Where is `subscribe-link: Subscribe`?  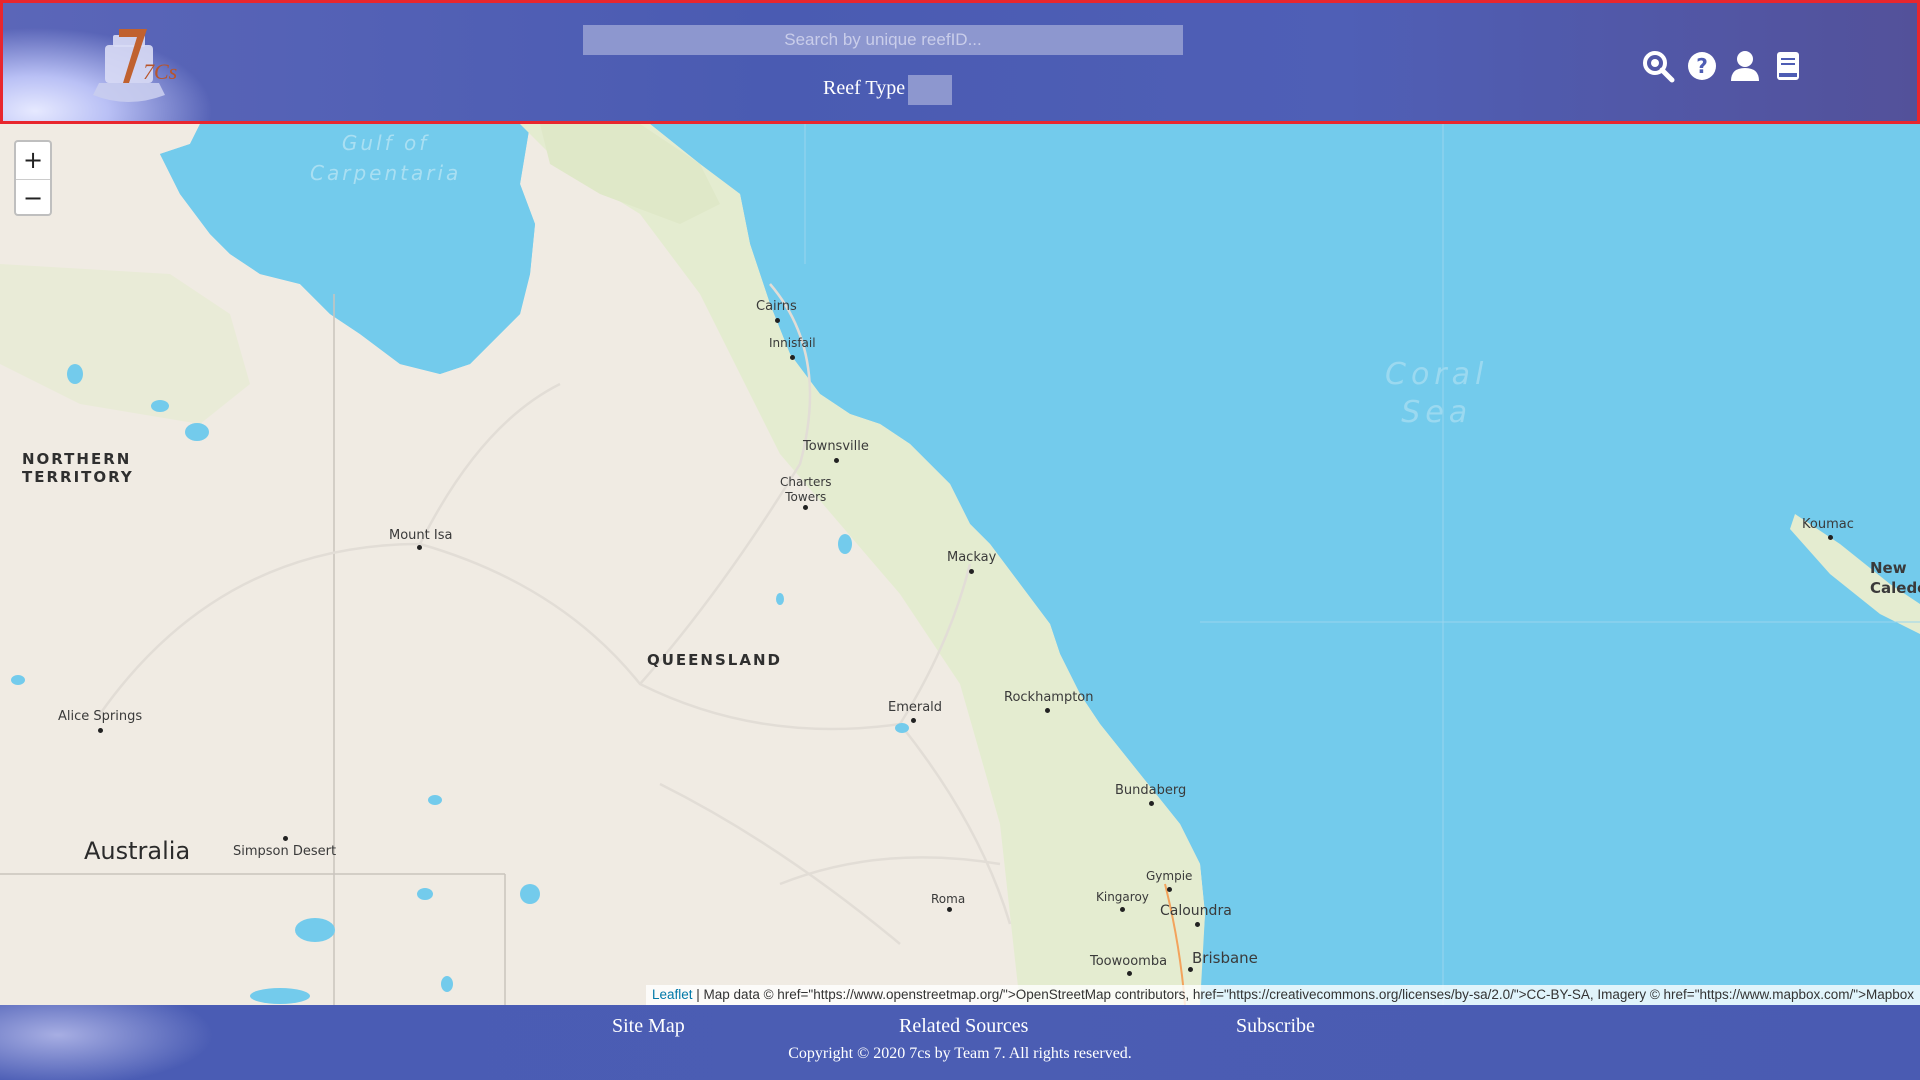
subscribe-link: Subscribe is located at coordinates (1275, 1026).